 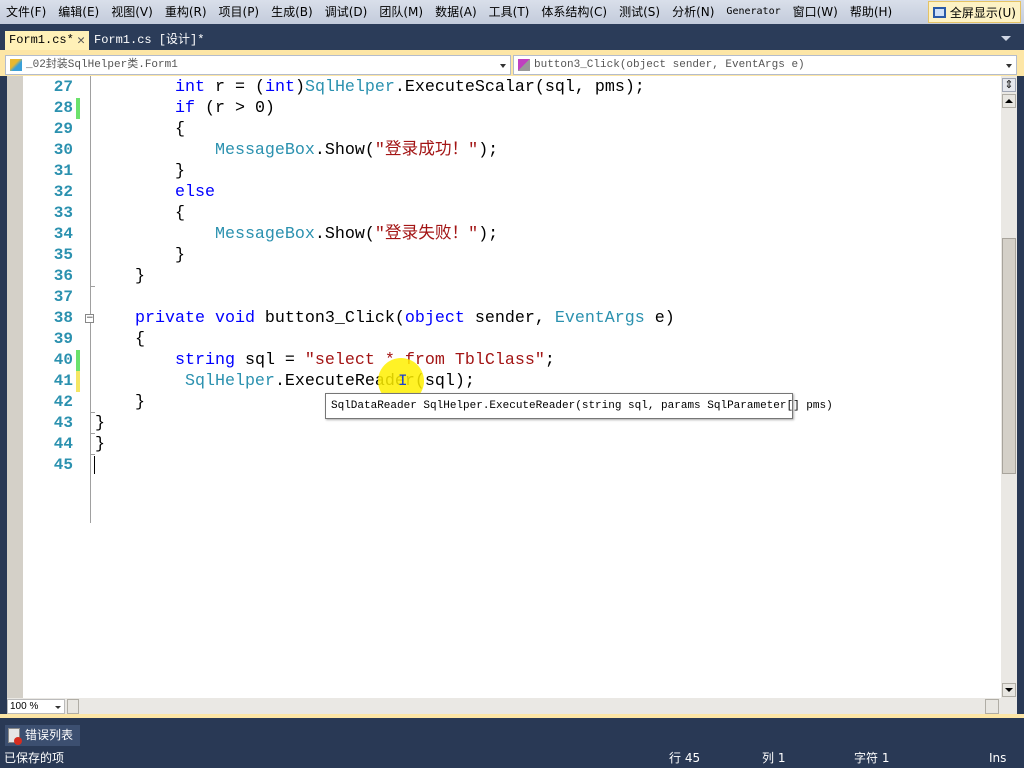 I want to click on code-line: string sql = "select * from TblClass";, so click(x=325, y=360).